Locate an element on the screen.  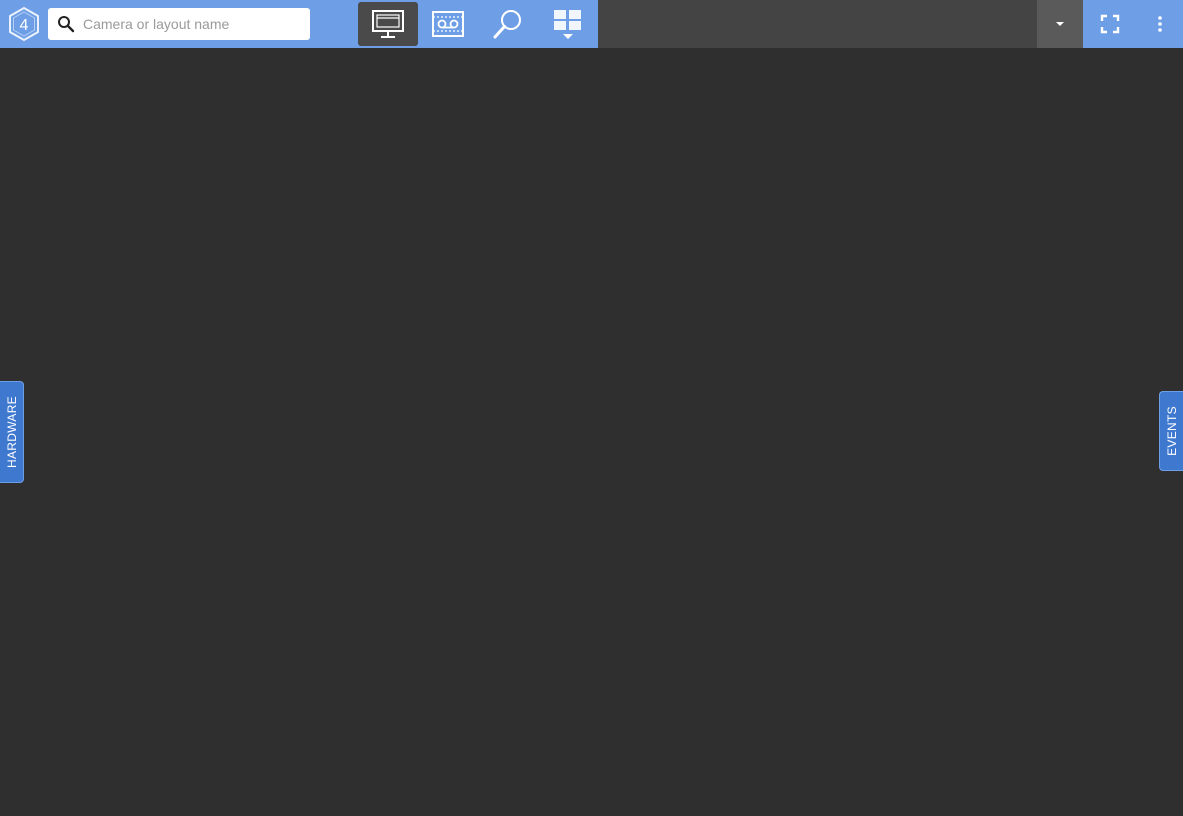
caret-down-icon is located at coordinates (1060, 24).